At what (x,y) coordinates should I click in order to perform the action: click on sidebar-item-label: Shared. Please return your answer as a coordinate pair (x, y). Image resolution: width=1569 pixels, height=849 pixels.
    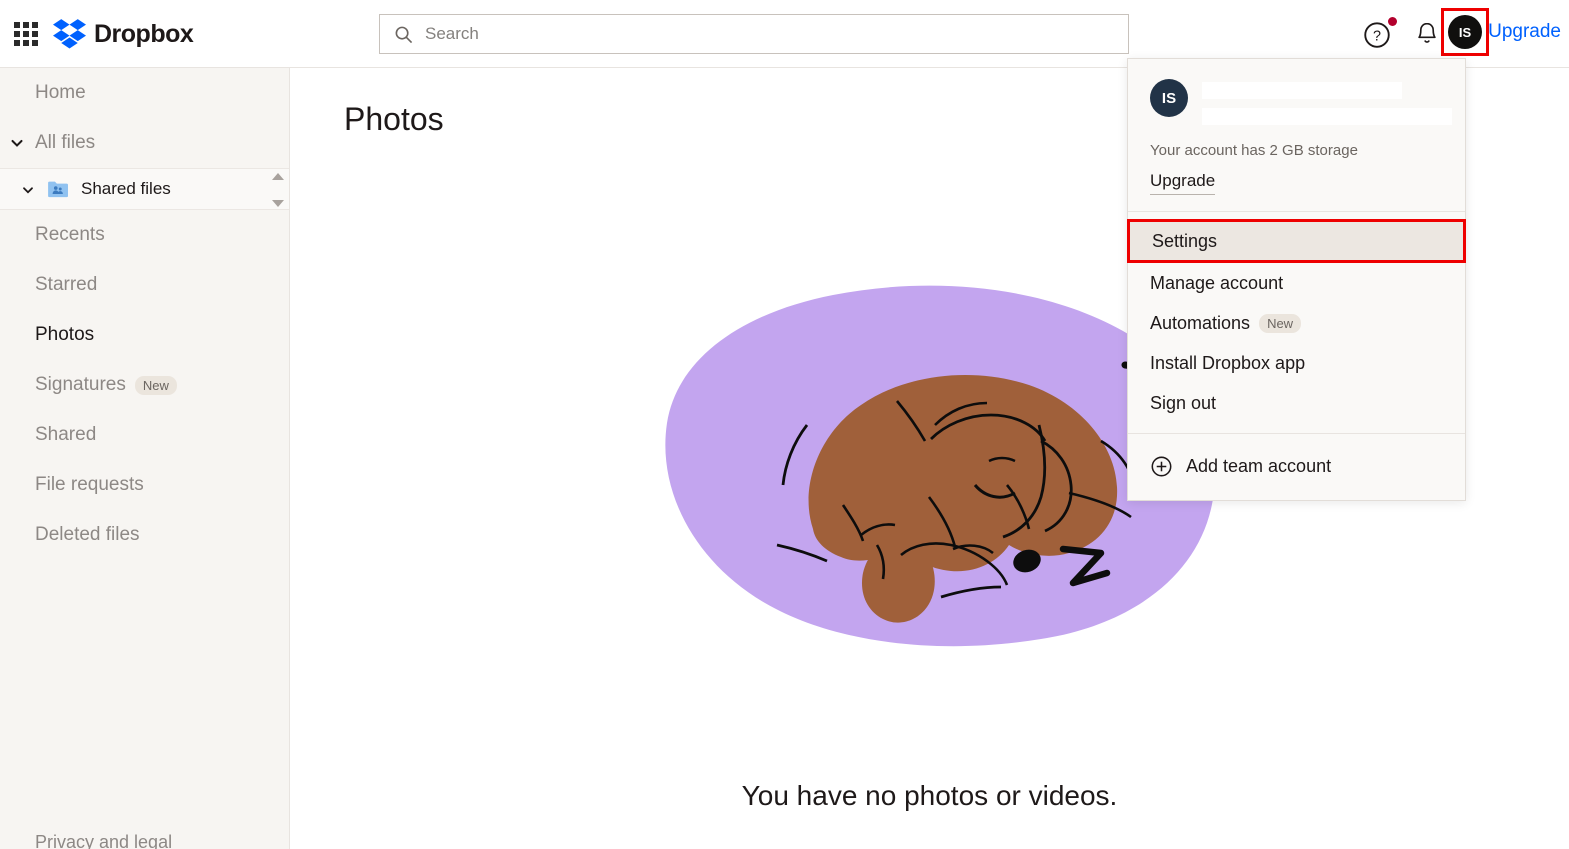
    Looking at the image, I should click on (66, 434).